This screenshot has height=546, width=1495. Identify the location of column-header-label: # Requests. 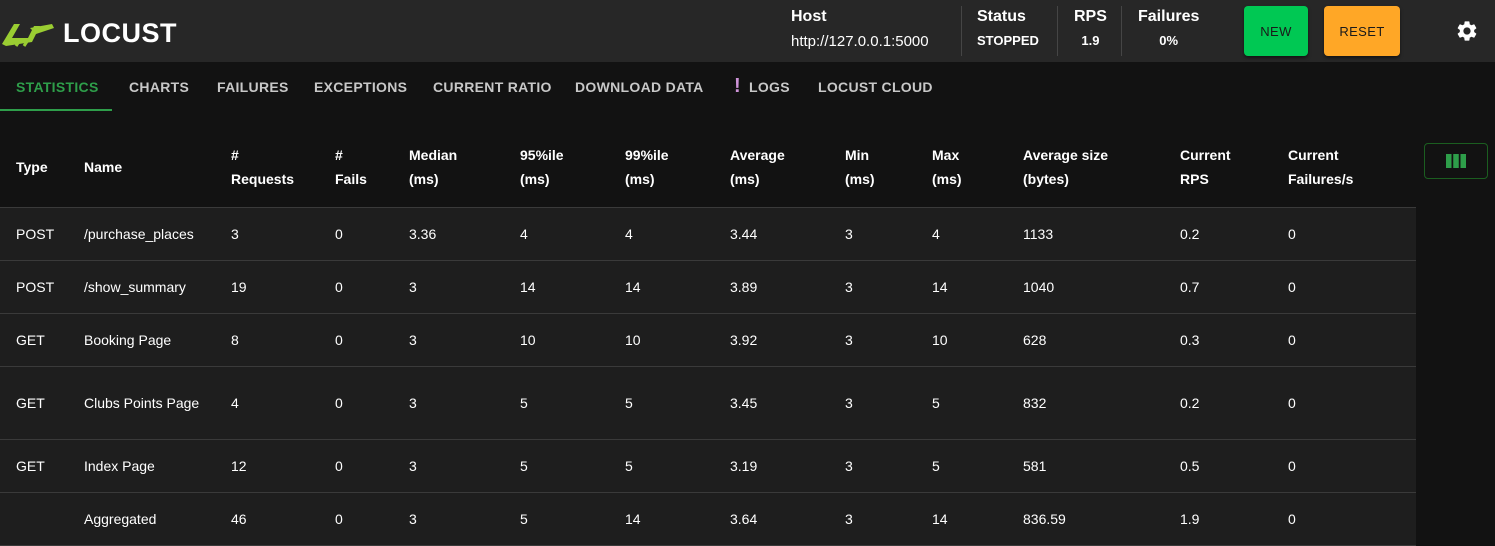
(262, 167).